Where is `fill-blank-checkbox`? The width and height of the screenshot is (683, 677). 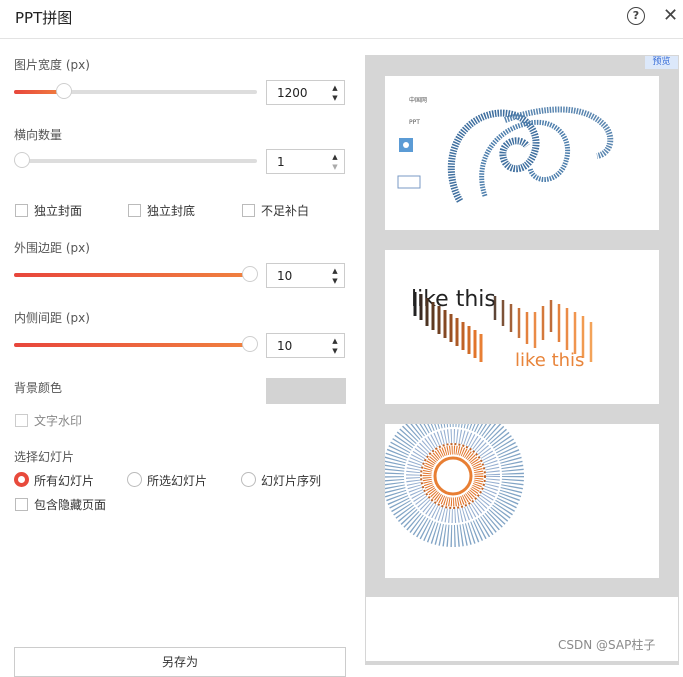 fill-blank-checkbox is located at coordinates (248, 210).